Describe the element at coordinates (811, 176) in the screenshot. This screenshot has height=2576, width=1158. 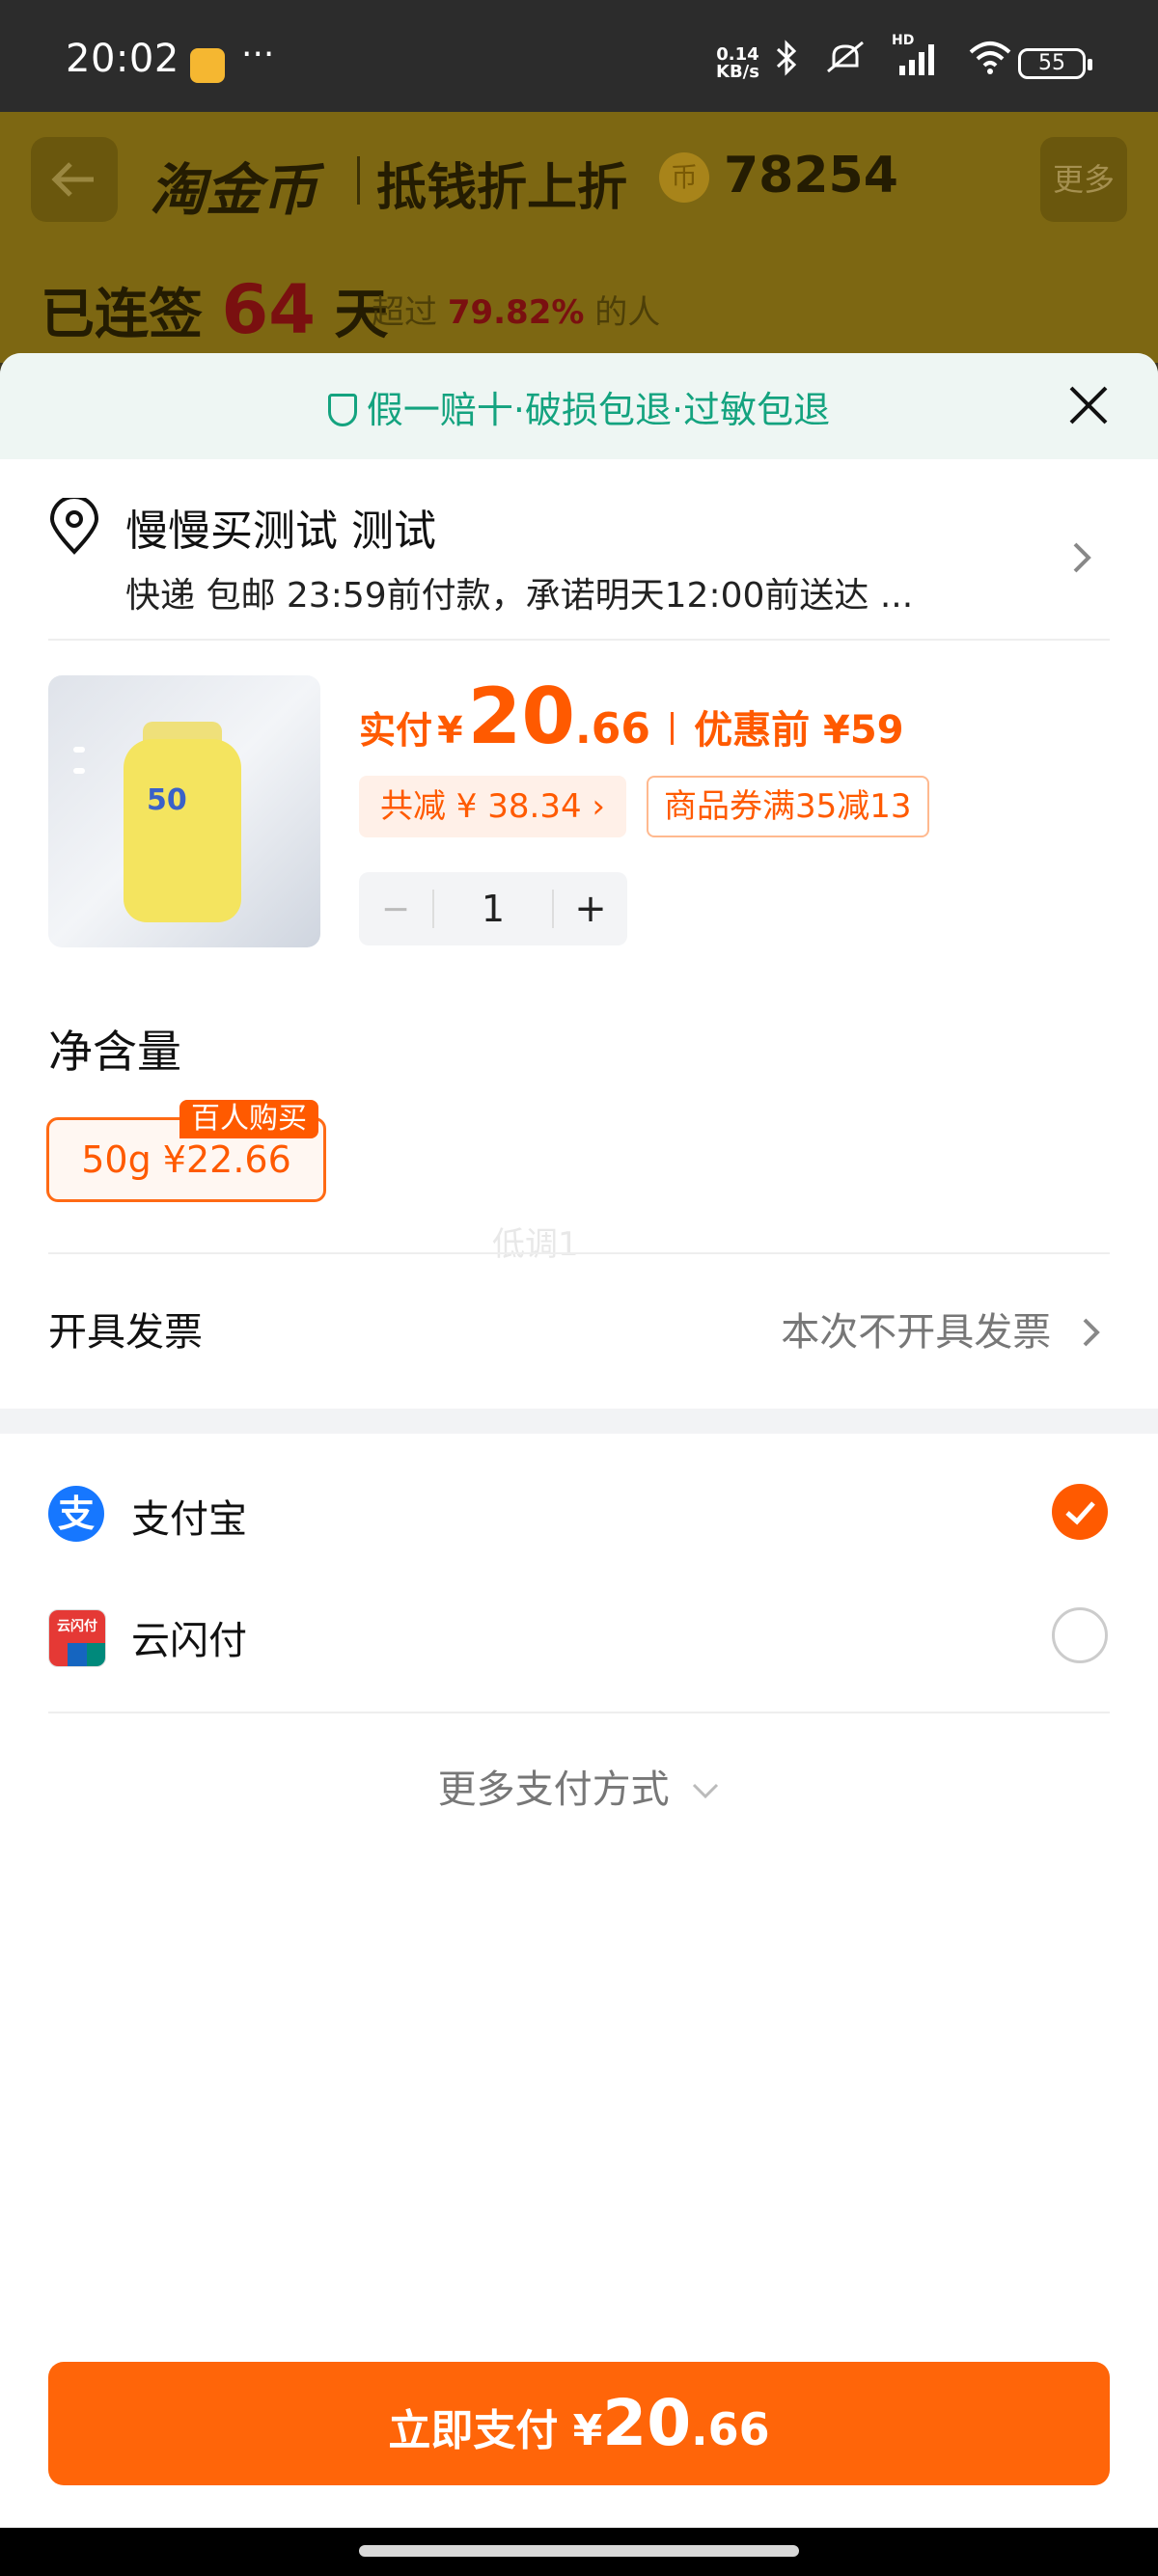
I see `coin-count: 78254` at that location.